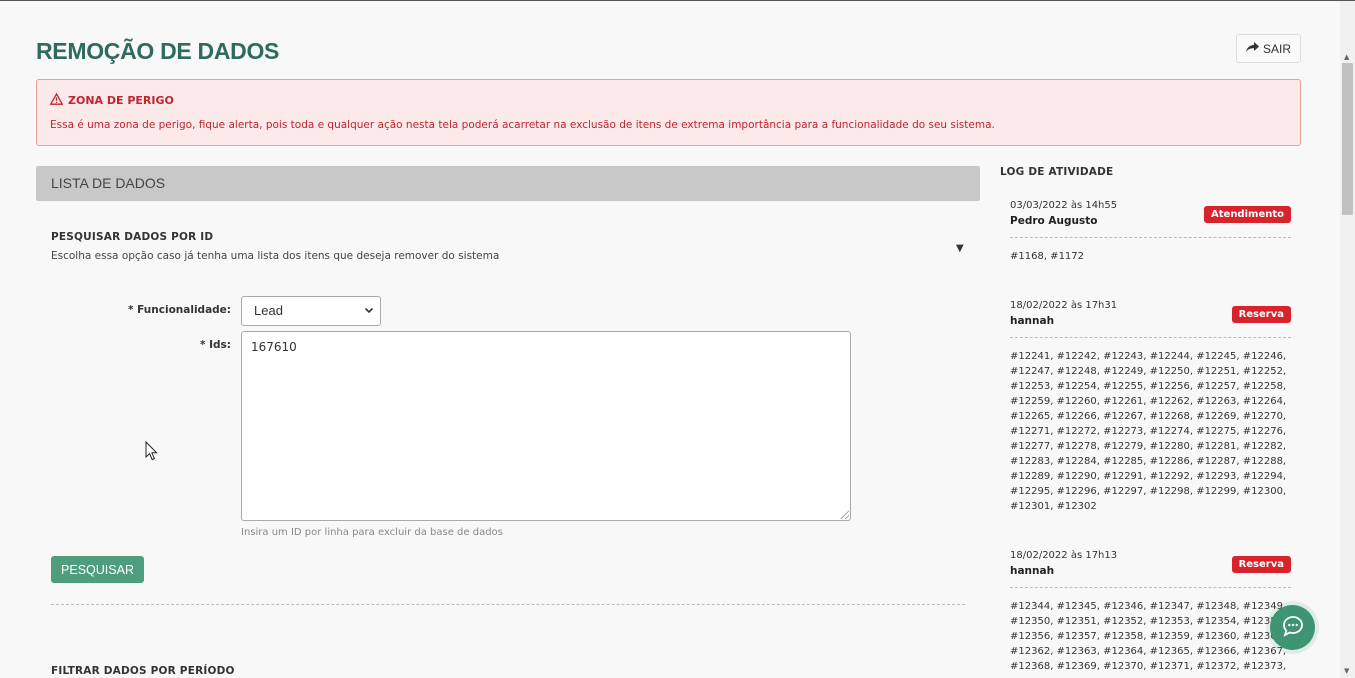  What do you see at coordinates (179, 310) in the screenshot?
I see `funcionalidade-label: * Funcionalidade:` at bounding box center [179, 310].